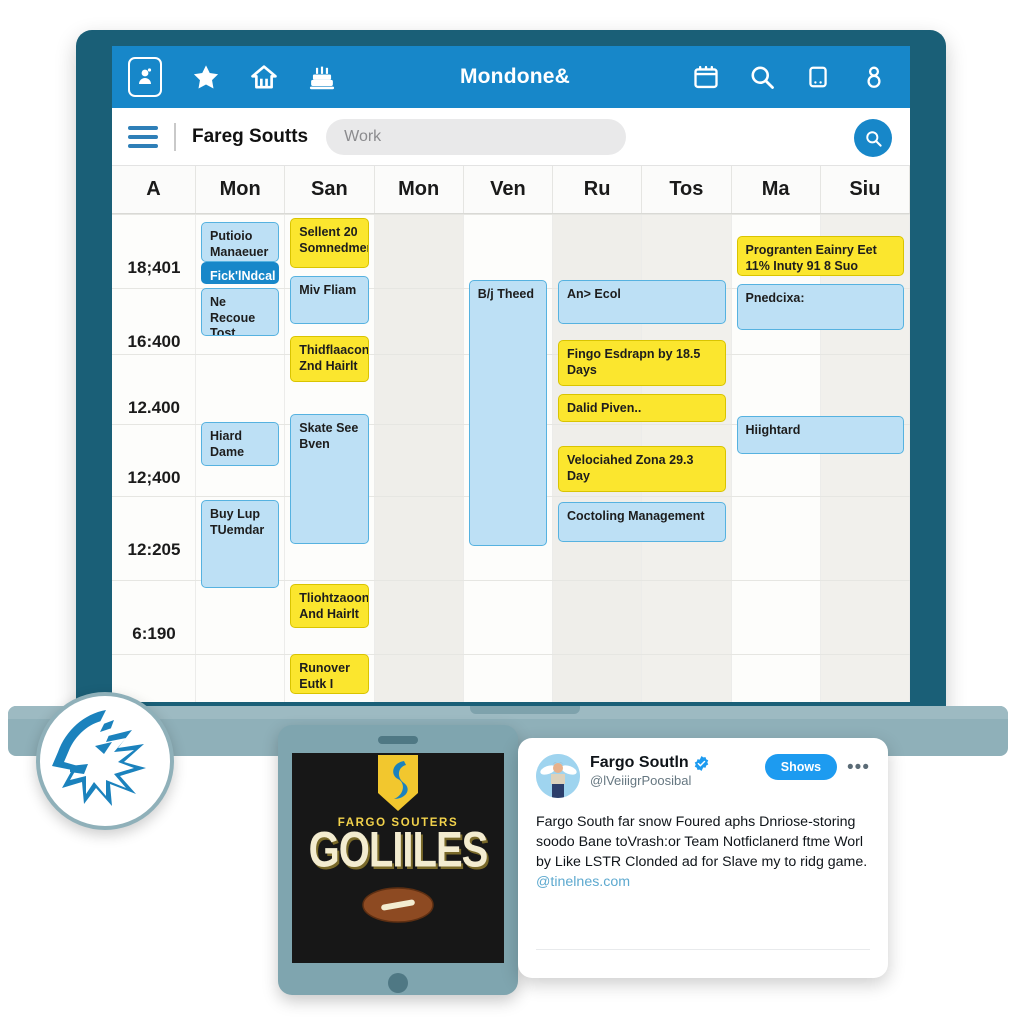  Describe the element at coordinates (264, 77) in the screenshot. I see `home-icon` at that location.